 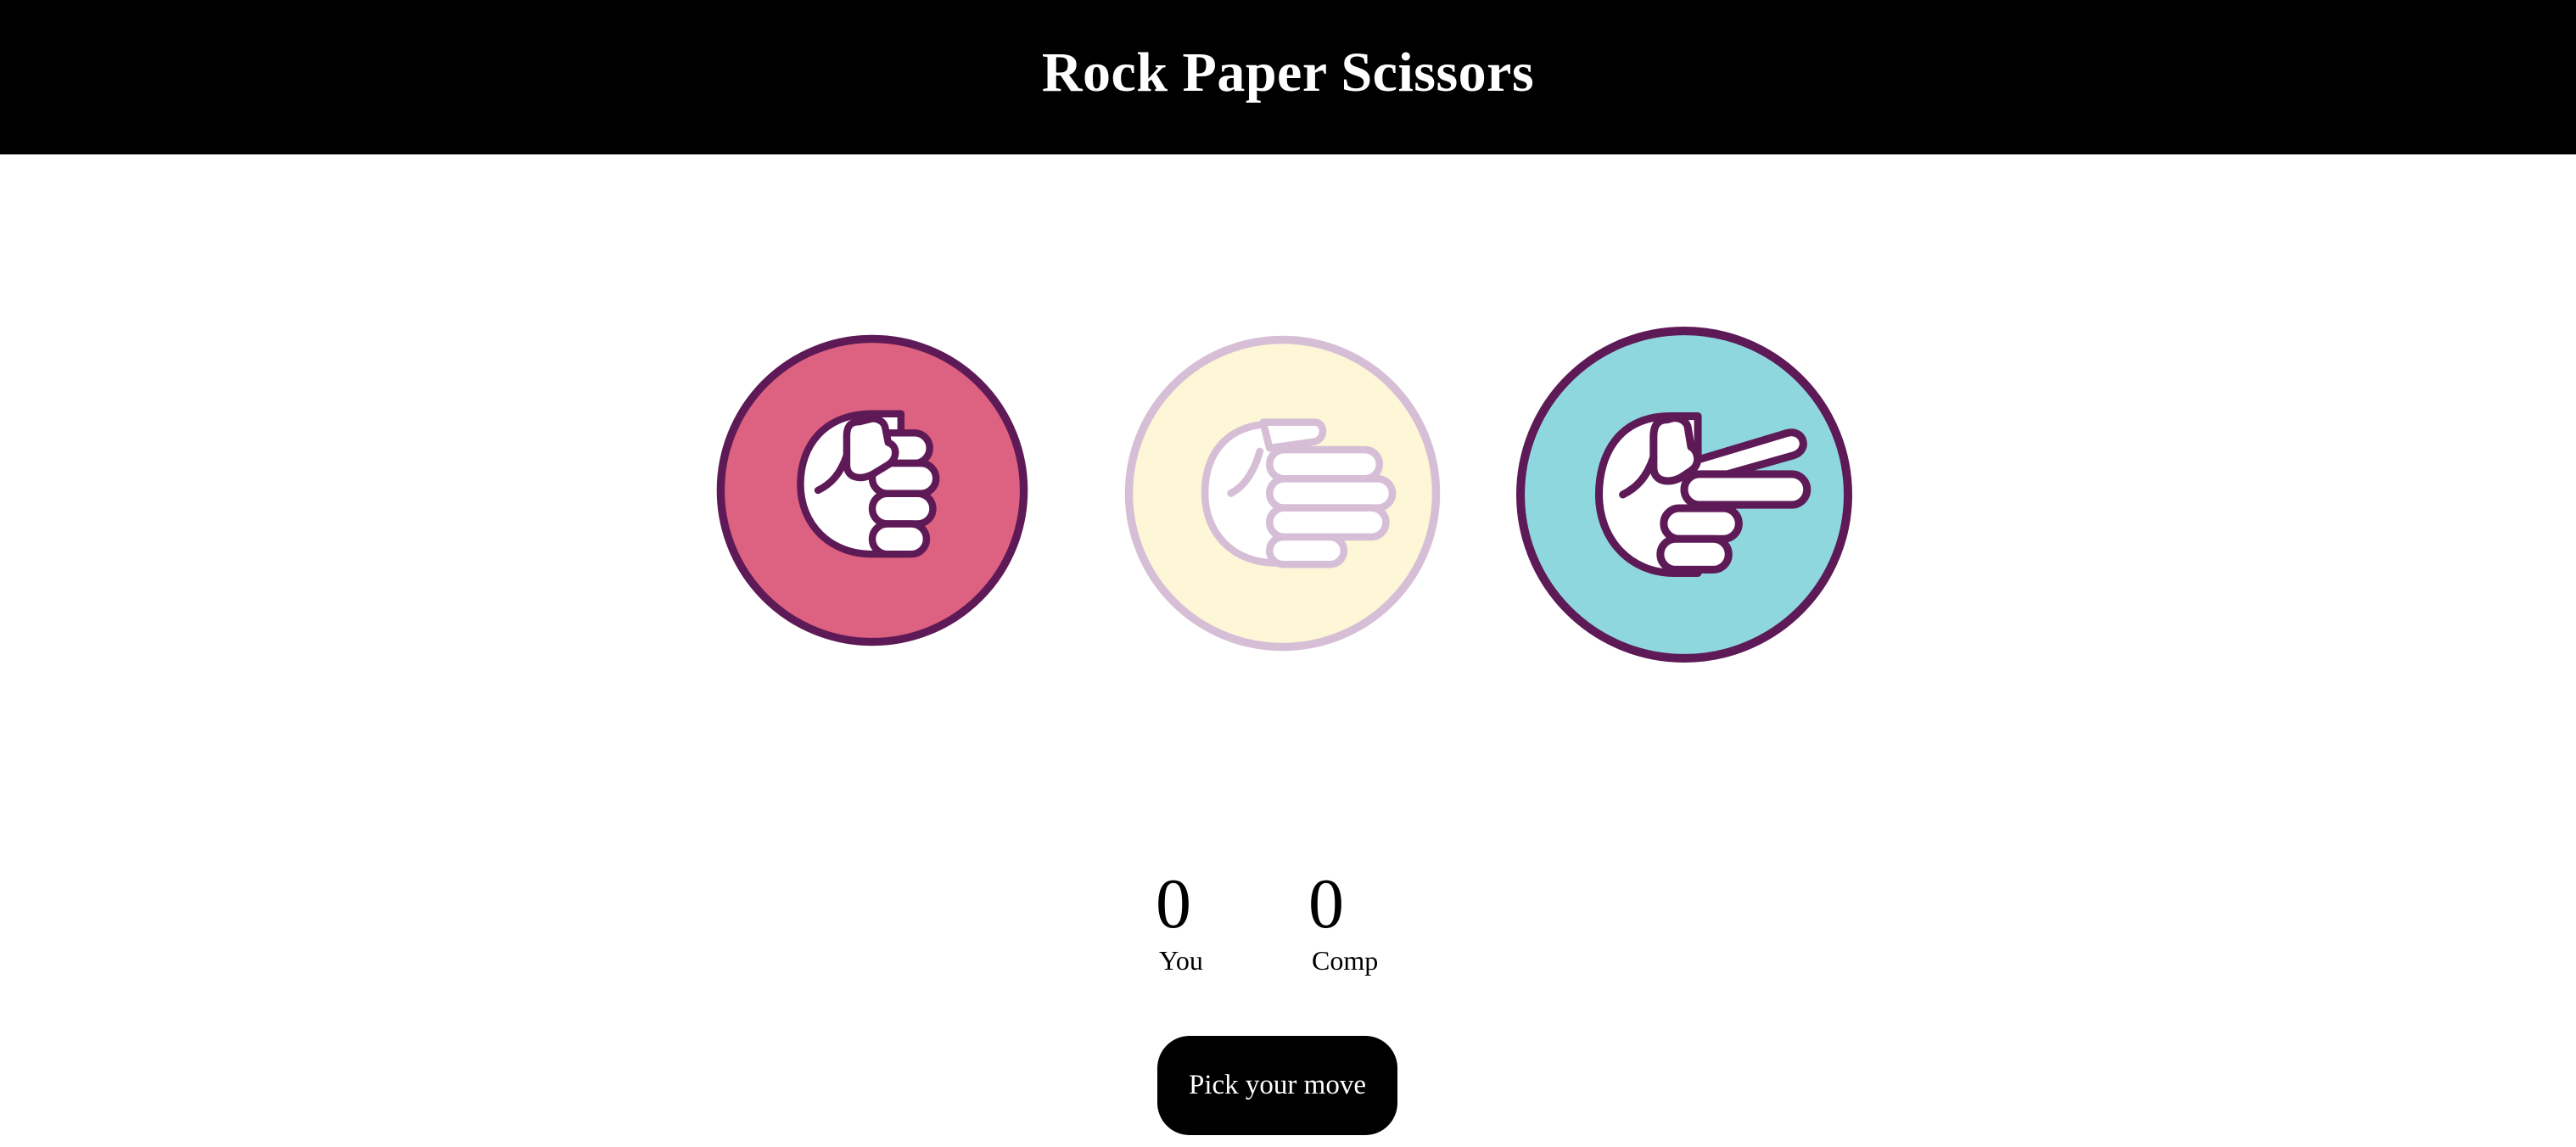 What do you see at coordinates (1326, 903) in the screenshot?
I see `score-comp-value: 0` at bounding box center [1326, 903].